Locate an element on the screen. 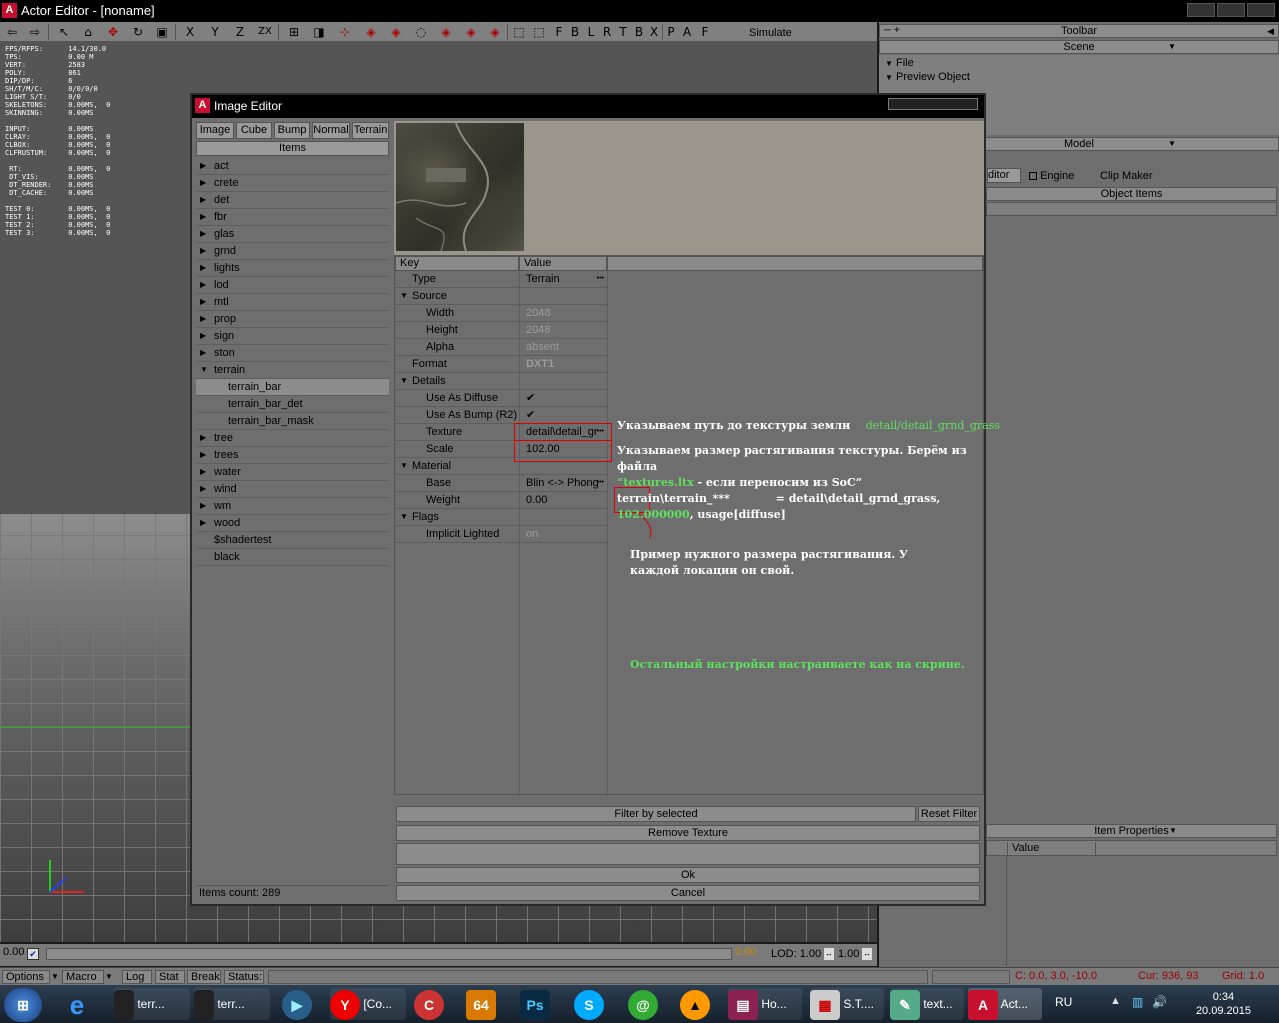 This screenshot has width=1279, height=1023. tab-normal: Normal is located at coordinates (331, 130).